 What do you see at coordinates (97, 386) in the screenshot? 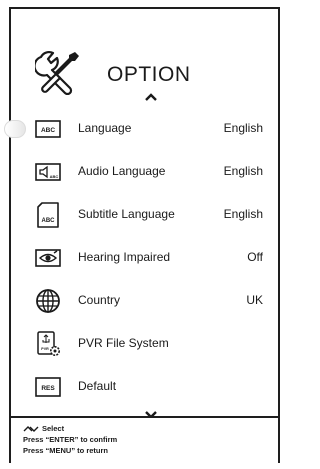
I see `menu-item-label: Default` at bounding box center [97, 386].